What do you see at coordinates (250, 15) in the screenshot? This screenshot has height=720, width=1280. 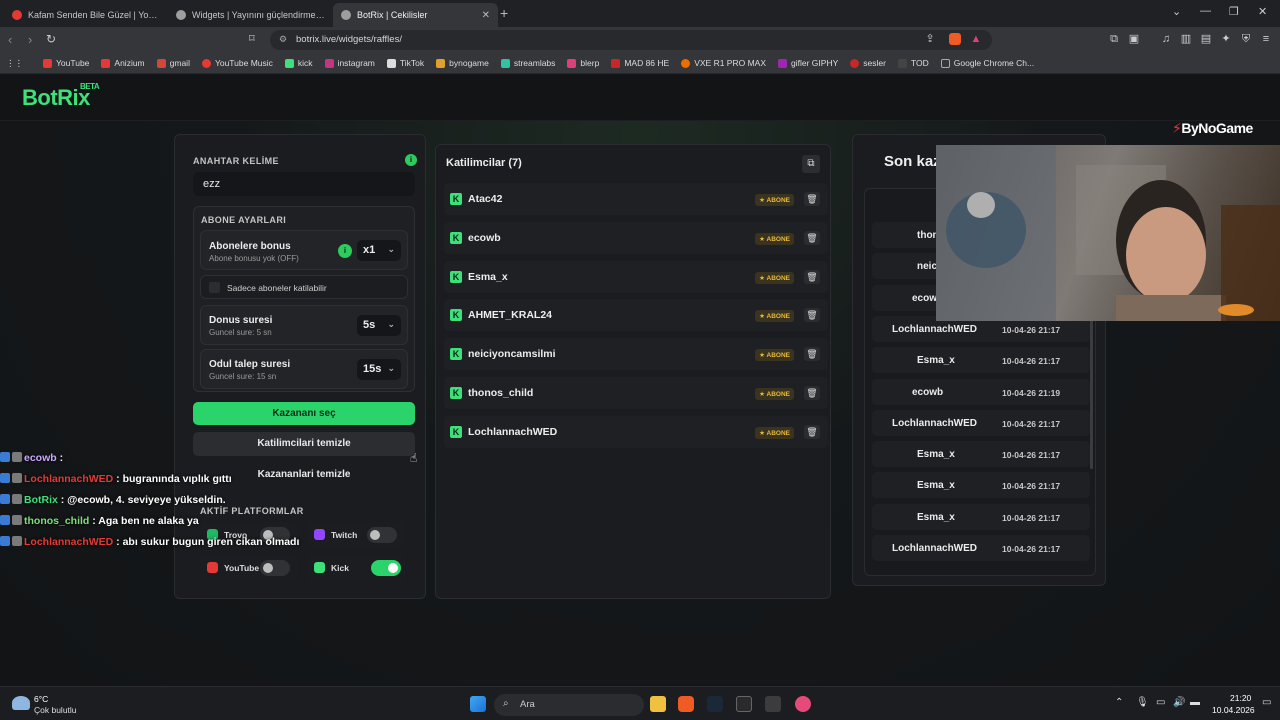 I see `tab-widgets: Widgets | Yayınını güçlendirmek için` at bounding box center [250, 15].